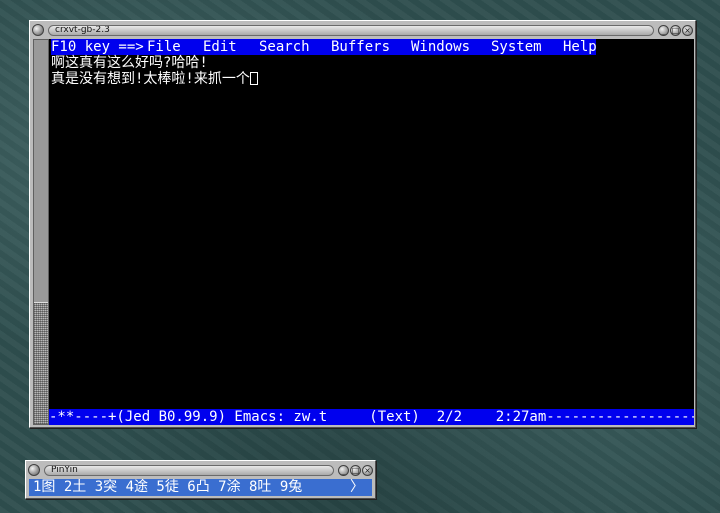  What do you see at coordinates (687, 30) in the screenshot?
I see `close-icon: ×` at bounding box center [687, 30].